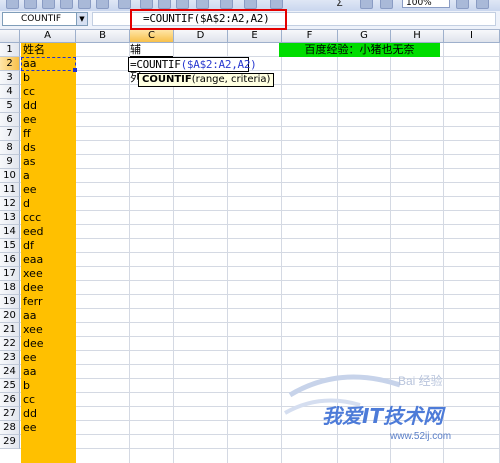 This screenshot has width=500, height=463. What do you see at coordinates (10, 246) in the screenshot?
I see `row-header: 15` at bounding box center [10, 246].